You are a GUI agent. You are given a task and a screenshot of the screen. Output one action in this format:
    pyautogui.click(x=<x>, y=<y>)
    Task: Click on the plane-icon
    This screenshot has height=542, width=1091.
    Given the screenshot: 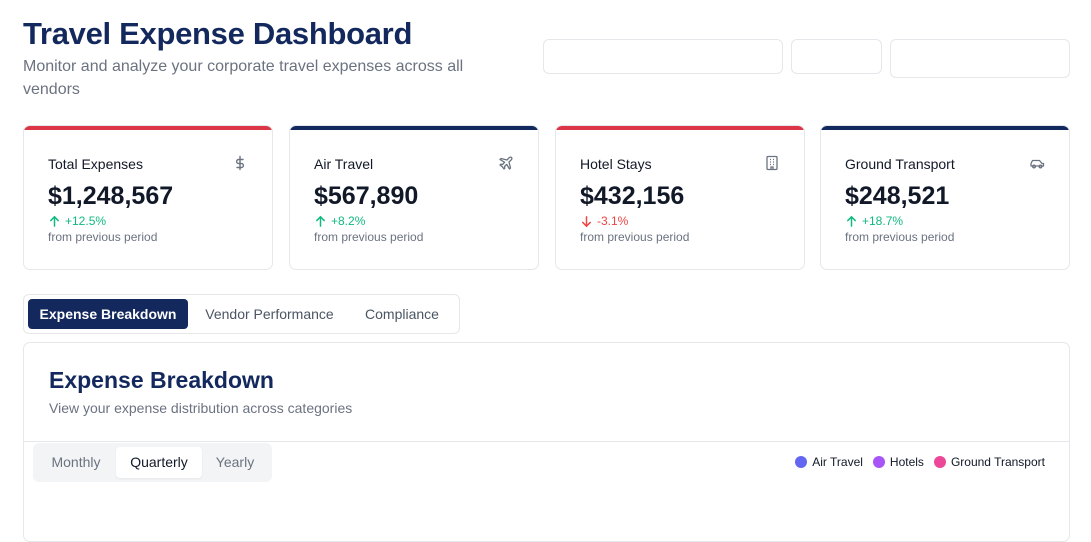 What is the action you would take?
    pyautogui.click(x=506, y=163)
    